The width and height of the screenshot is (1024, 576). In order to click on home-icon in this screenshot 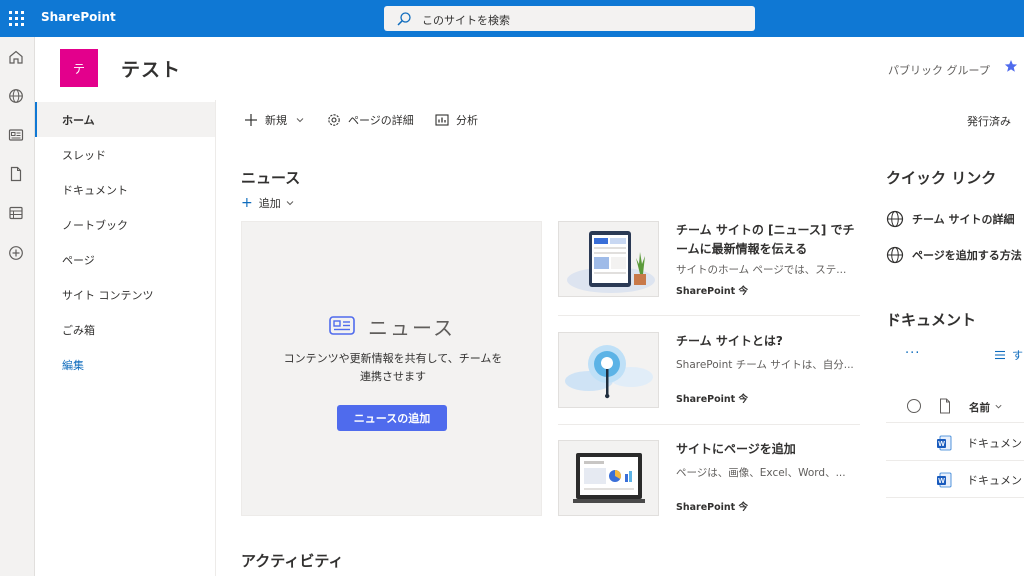, I will do `click(16, 57)`.